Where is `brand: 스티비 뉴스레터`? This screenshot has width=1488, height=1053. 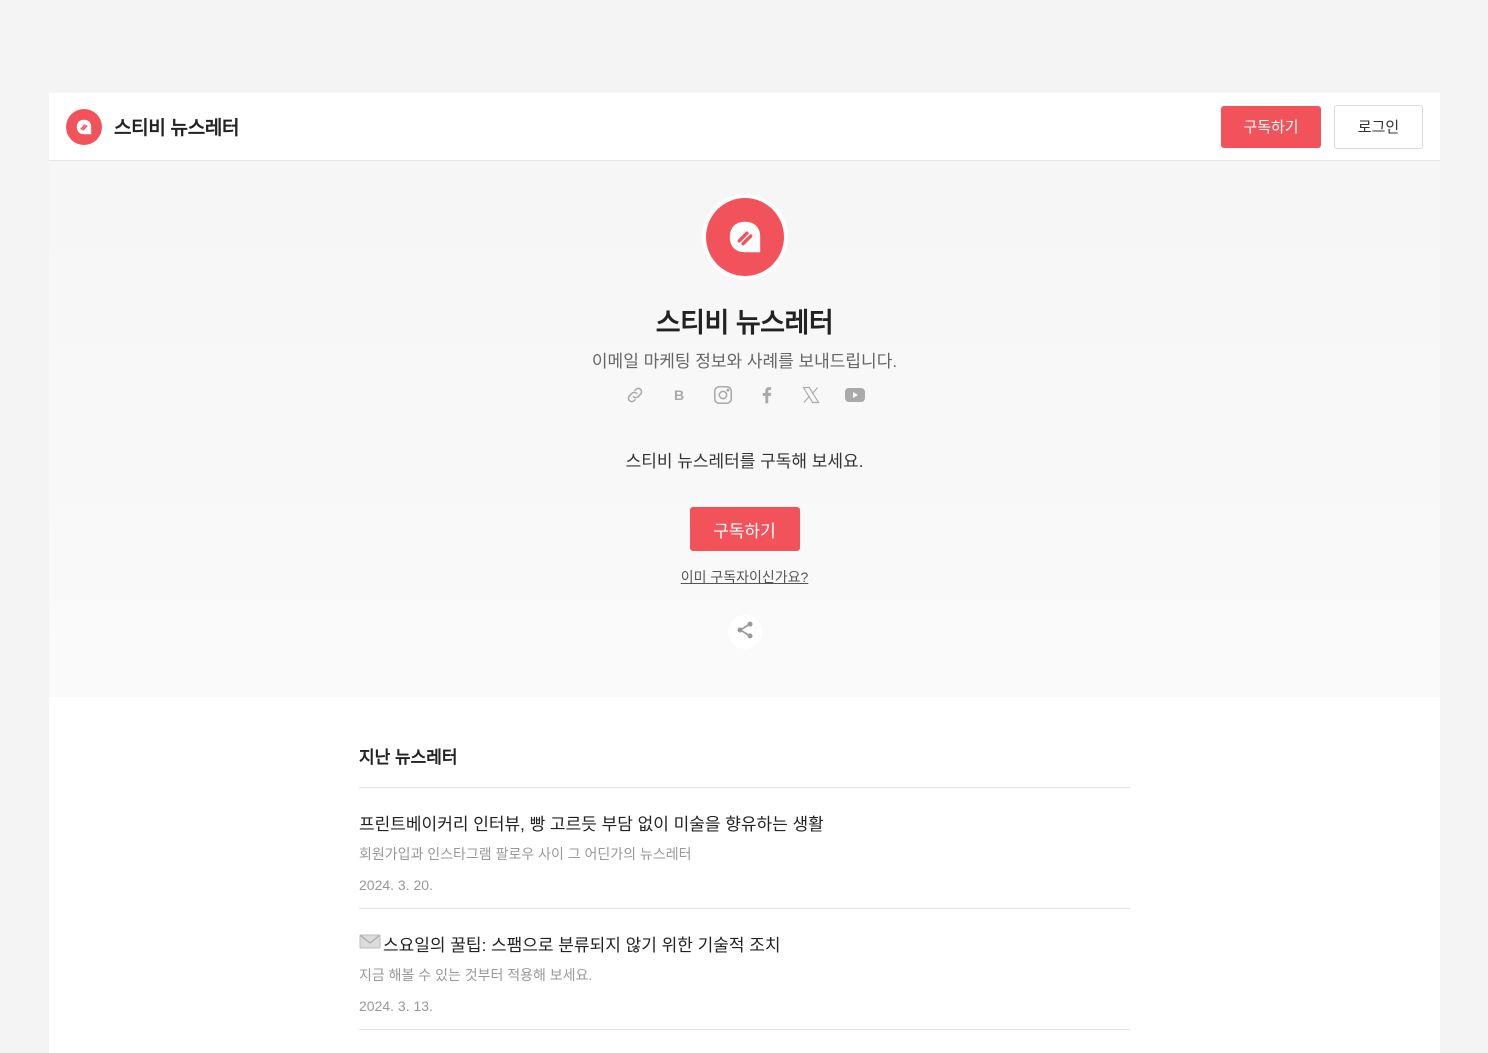 brand: 스티비 뉴스레터 is located at coordinates (153, 126).